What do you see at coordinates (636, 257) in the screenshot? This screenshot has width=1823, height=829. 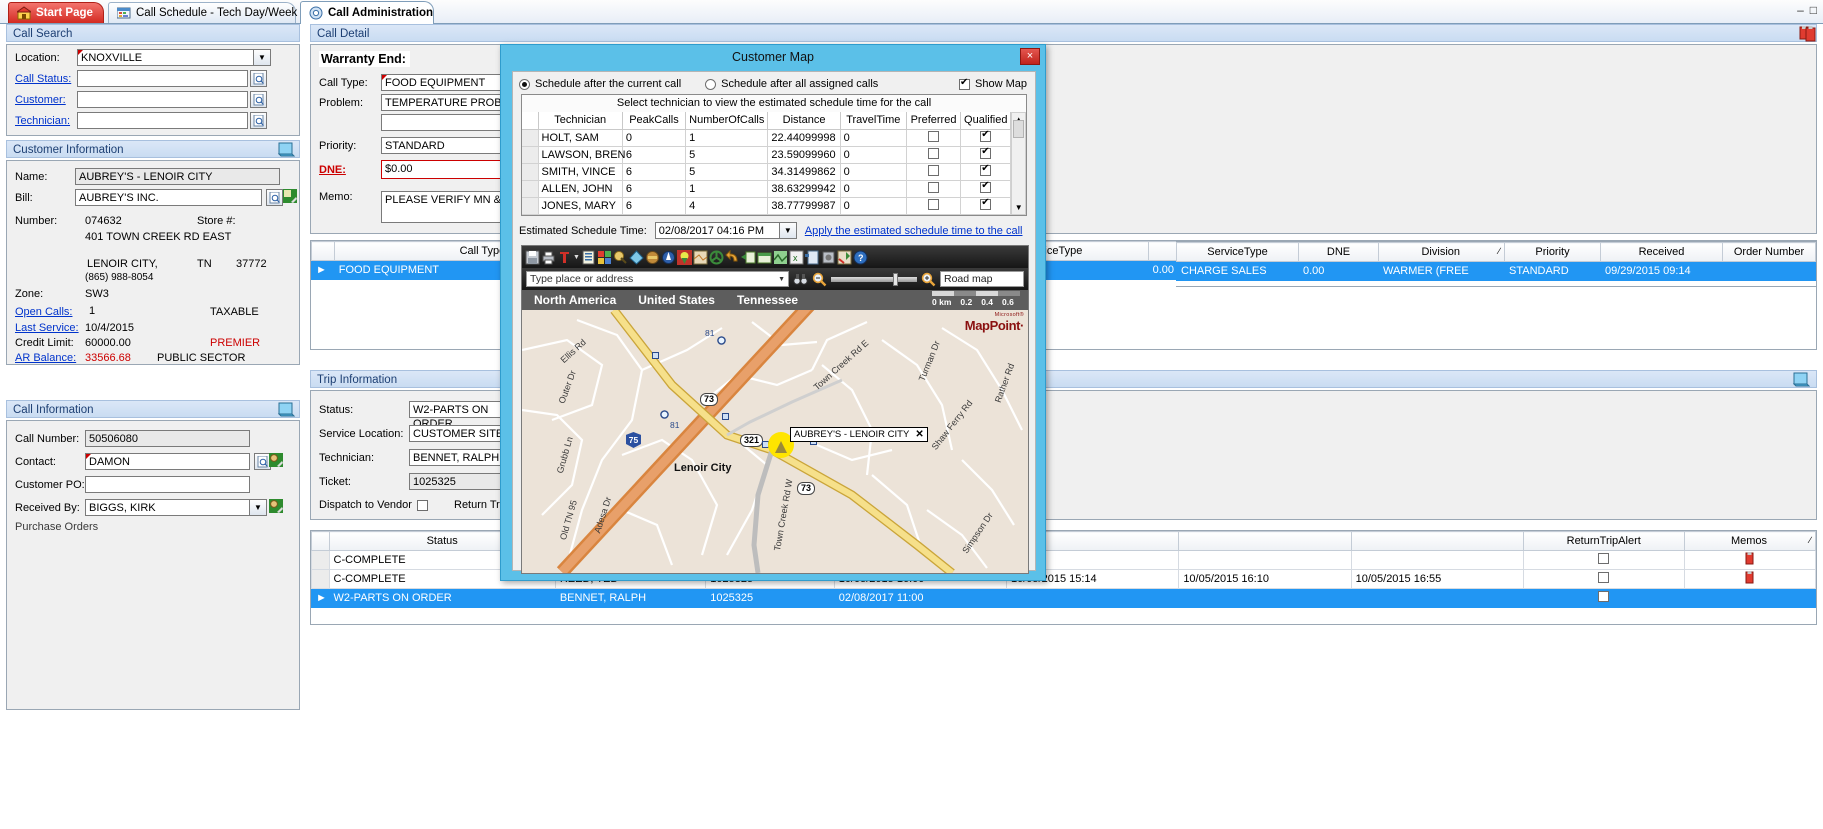 I see `lake-icon` at bounding box center [636, 257].